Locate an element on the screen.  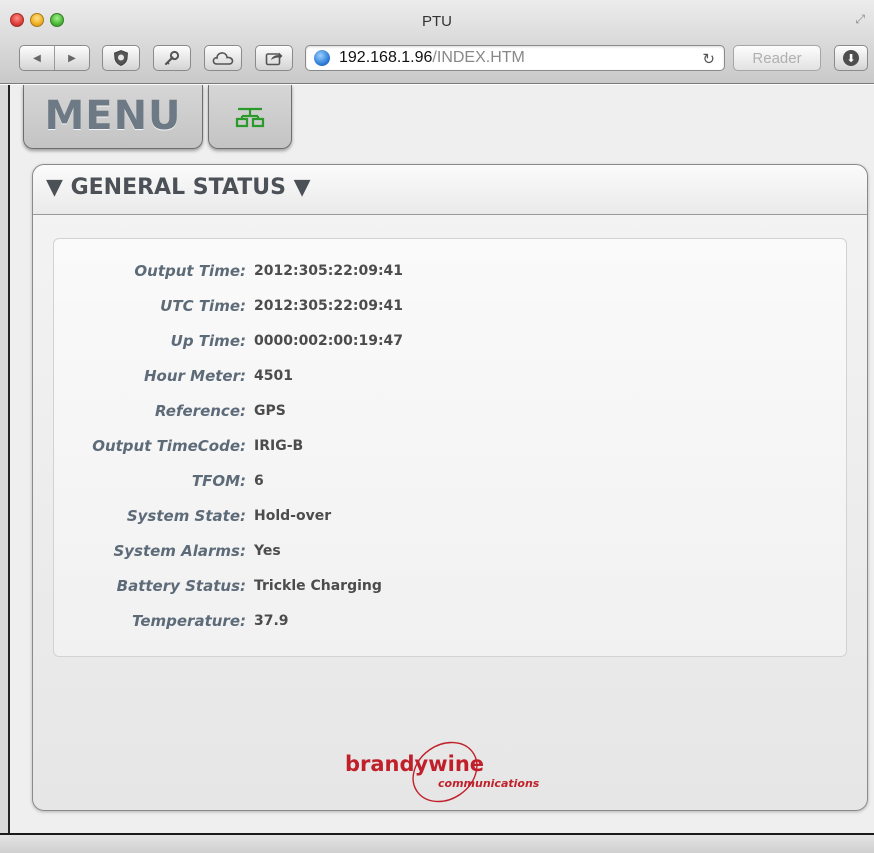
status-value: 0000:002:00:19:47 is located at coordinates (329, 341).